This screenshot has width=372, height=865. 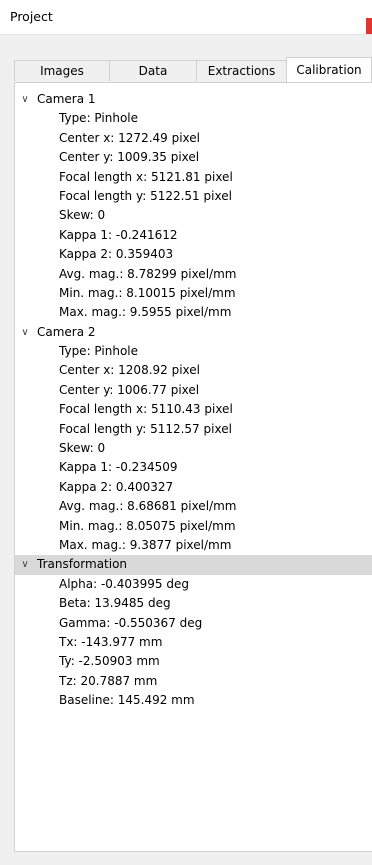 What do you see at coordinates (66, 331) in the screenshot?
I see `tree-group-label: Camera 2` at bounding box center [66, 331].